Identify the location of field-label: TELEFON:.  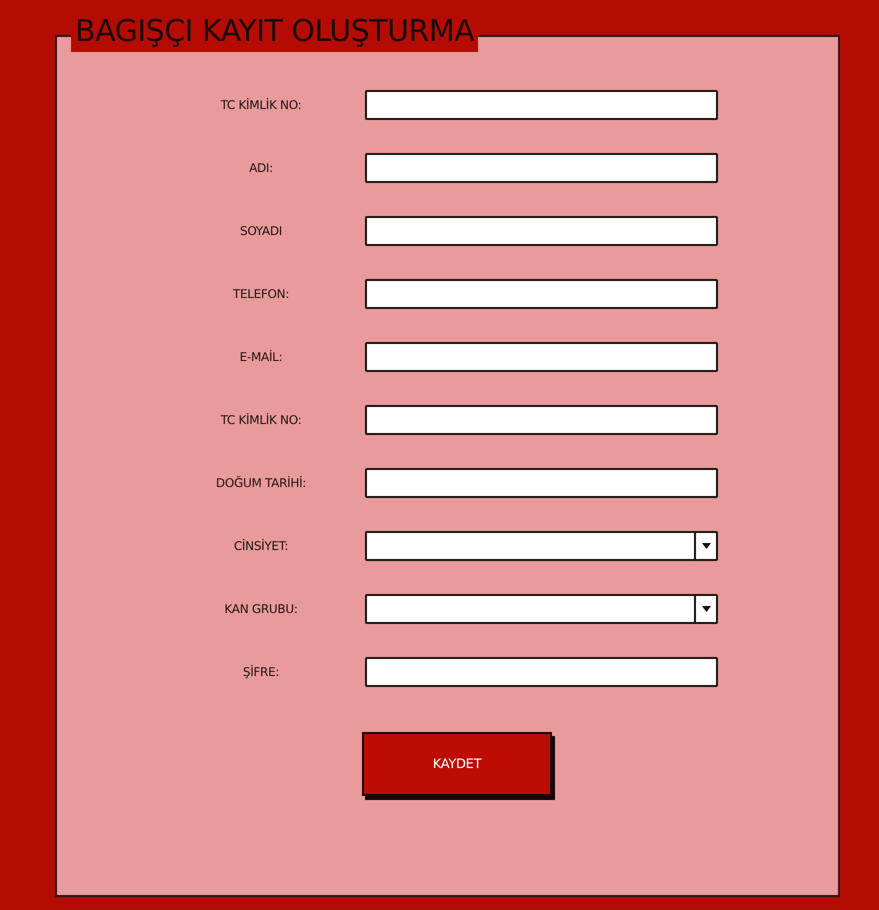
(261, 294).